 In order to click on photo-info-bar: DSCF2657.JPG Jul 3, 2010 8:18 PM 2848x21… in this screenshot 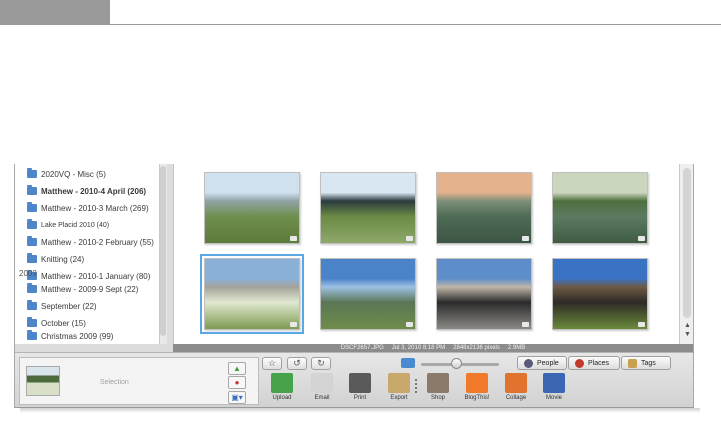, I will do `click(433, 348)`.